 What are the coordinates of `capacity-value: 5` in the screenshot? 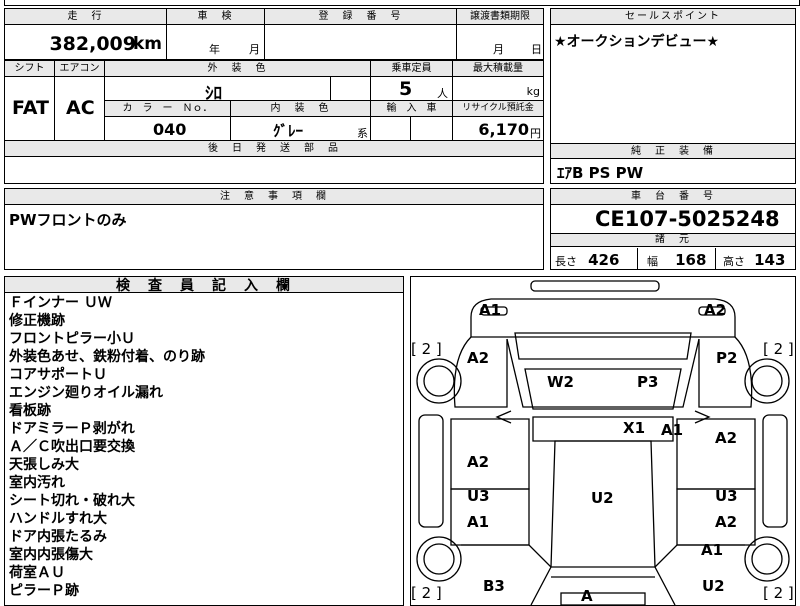 It's located at (406, 89).